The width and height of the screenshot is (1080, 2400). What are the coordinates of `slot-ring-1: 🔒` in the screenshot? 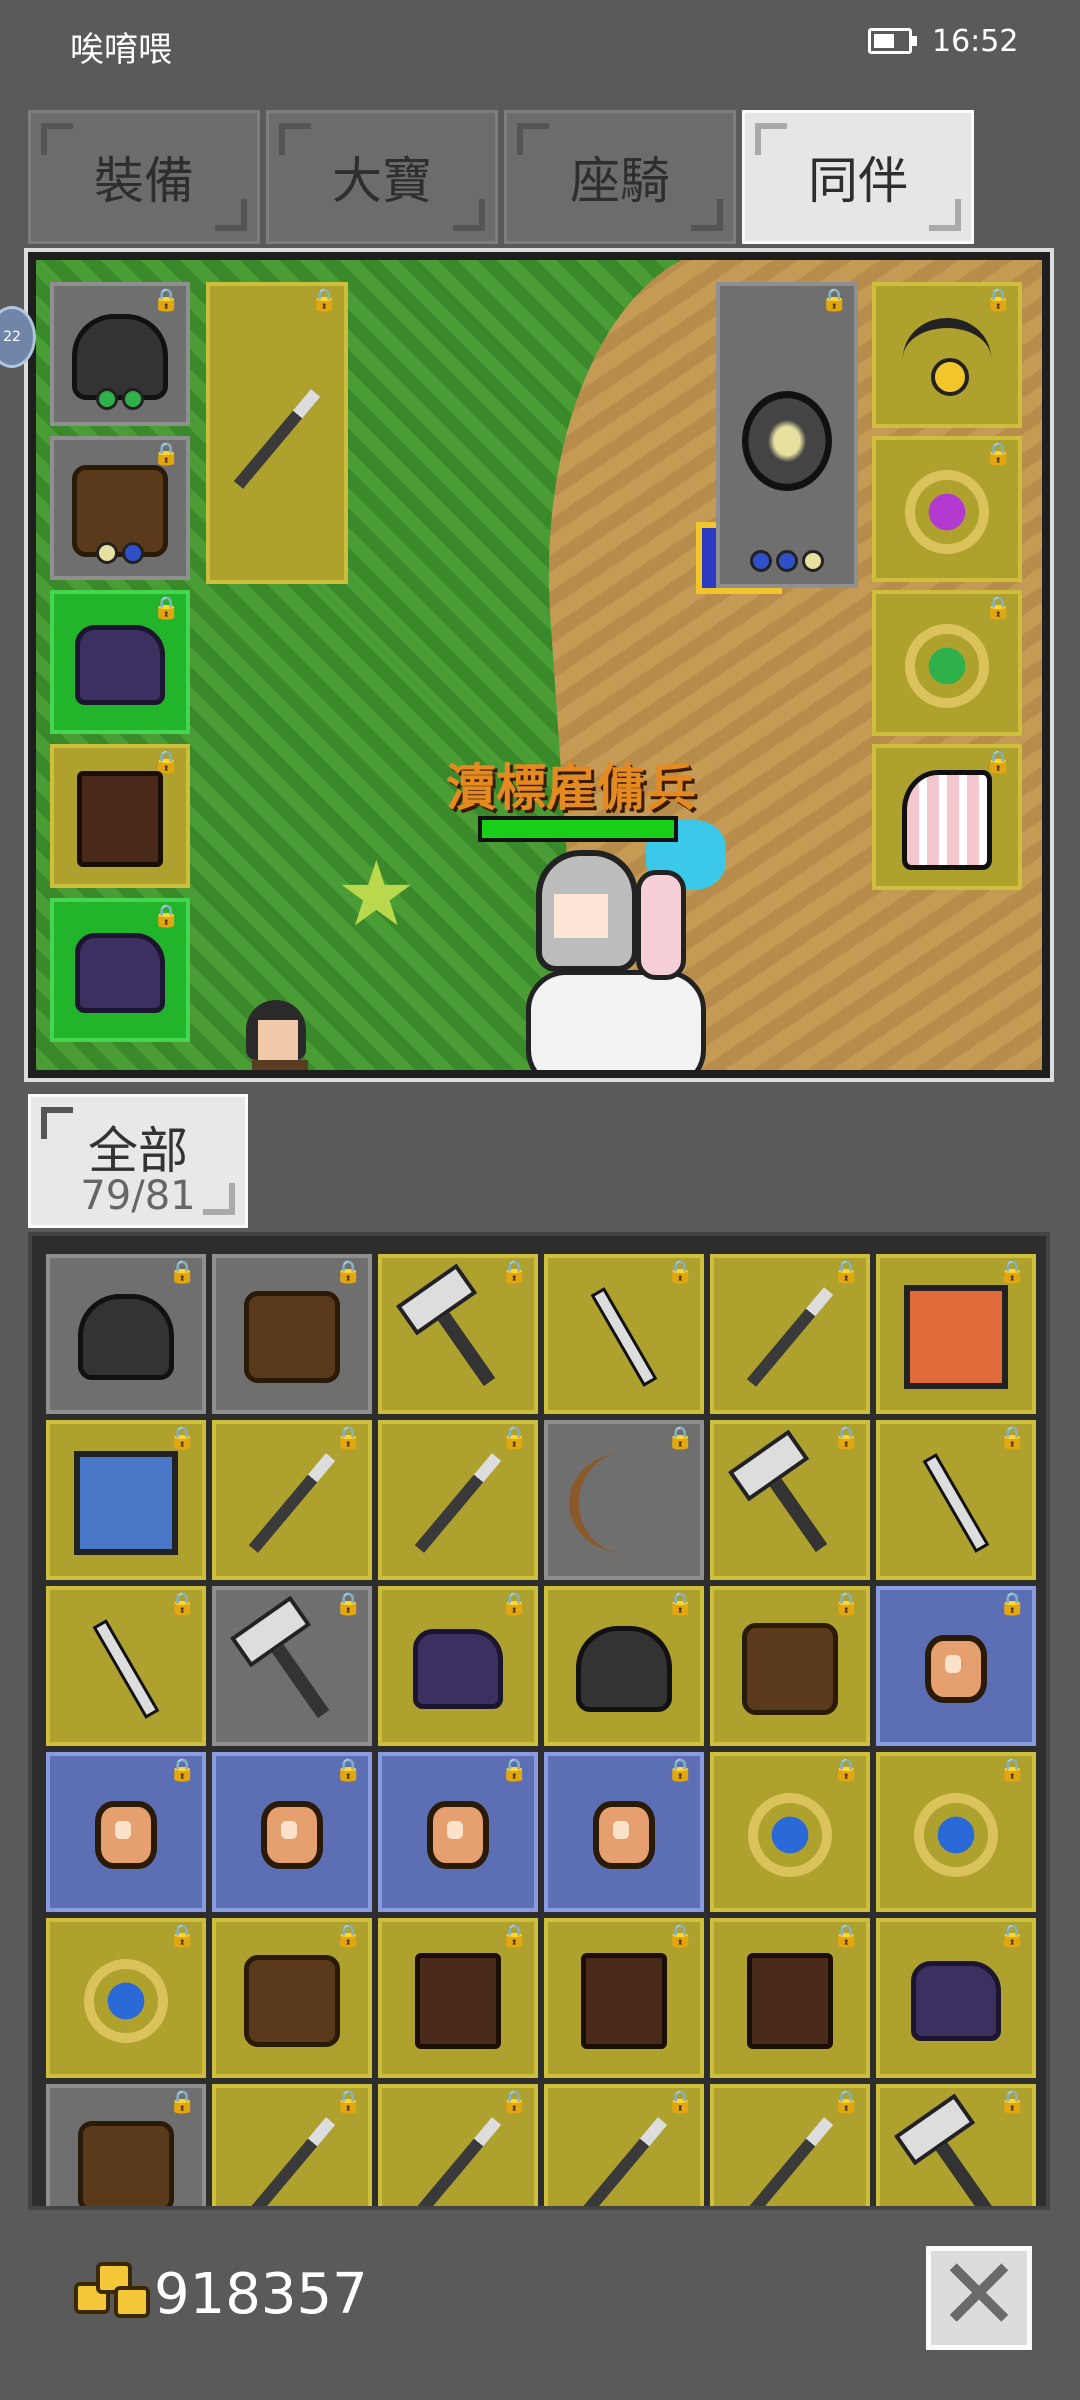 It's located at (947, 509).